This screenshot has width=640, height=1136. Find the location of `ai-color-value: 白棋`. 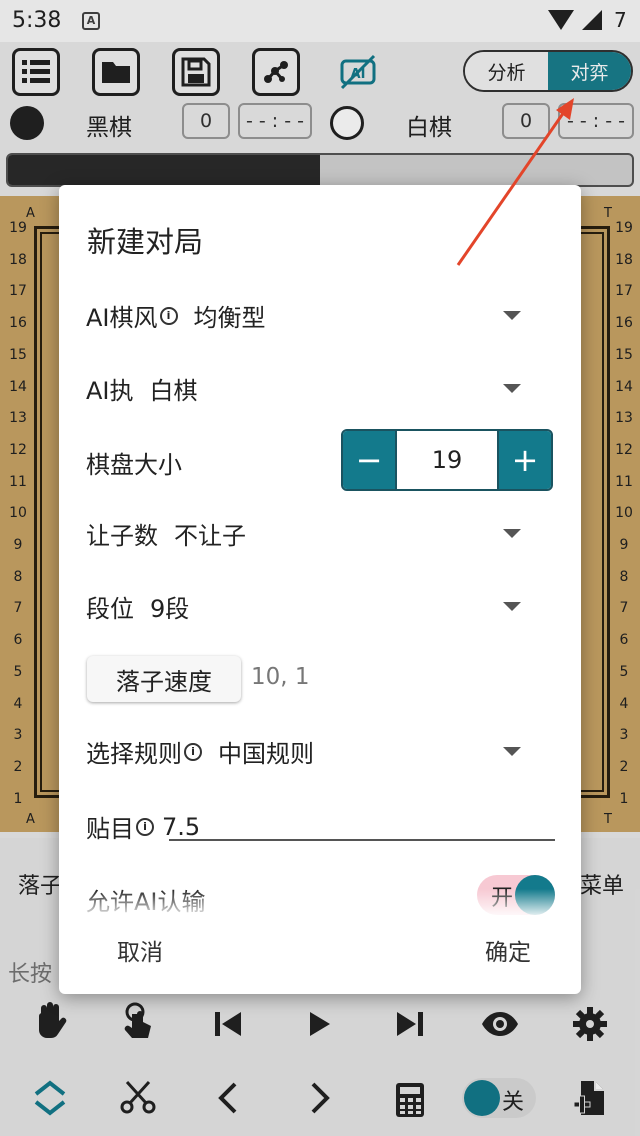

ai-color-value: 白棋 is located at coordinates (173, 391).